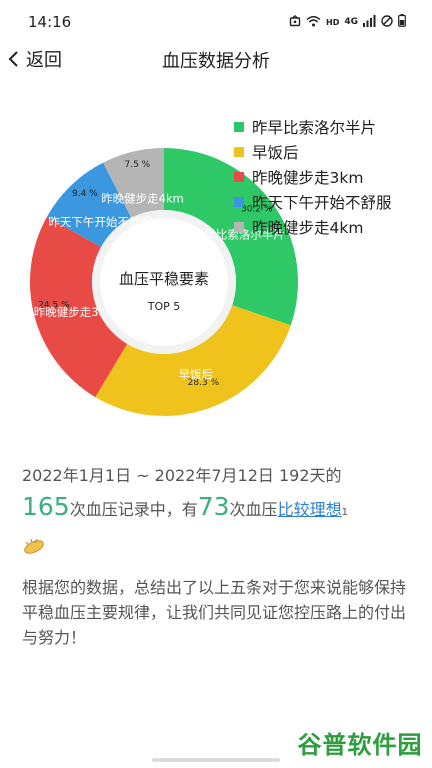  What do you see at coordinates (50, 22) in the screenshot?
I see `status-time: 14:16` at bounding box center [50, 22].